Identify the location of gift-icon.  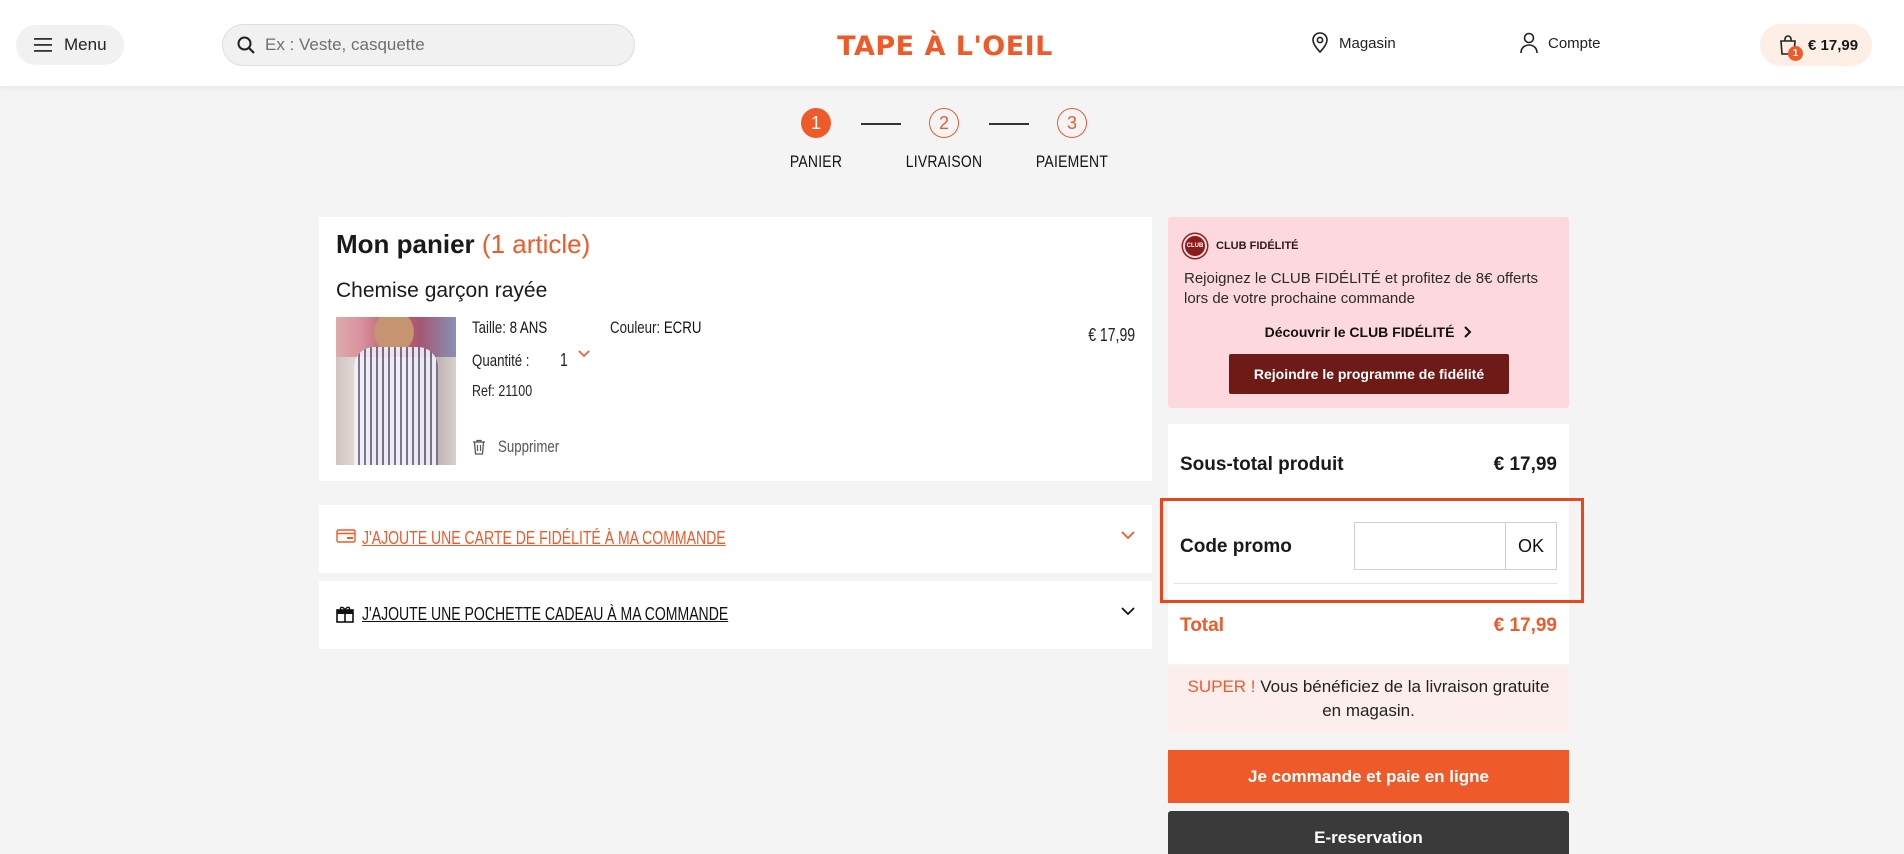
(345, 614).